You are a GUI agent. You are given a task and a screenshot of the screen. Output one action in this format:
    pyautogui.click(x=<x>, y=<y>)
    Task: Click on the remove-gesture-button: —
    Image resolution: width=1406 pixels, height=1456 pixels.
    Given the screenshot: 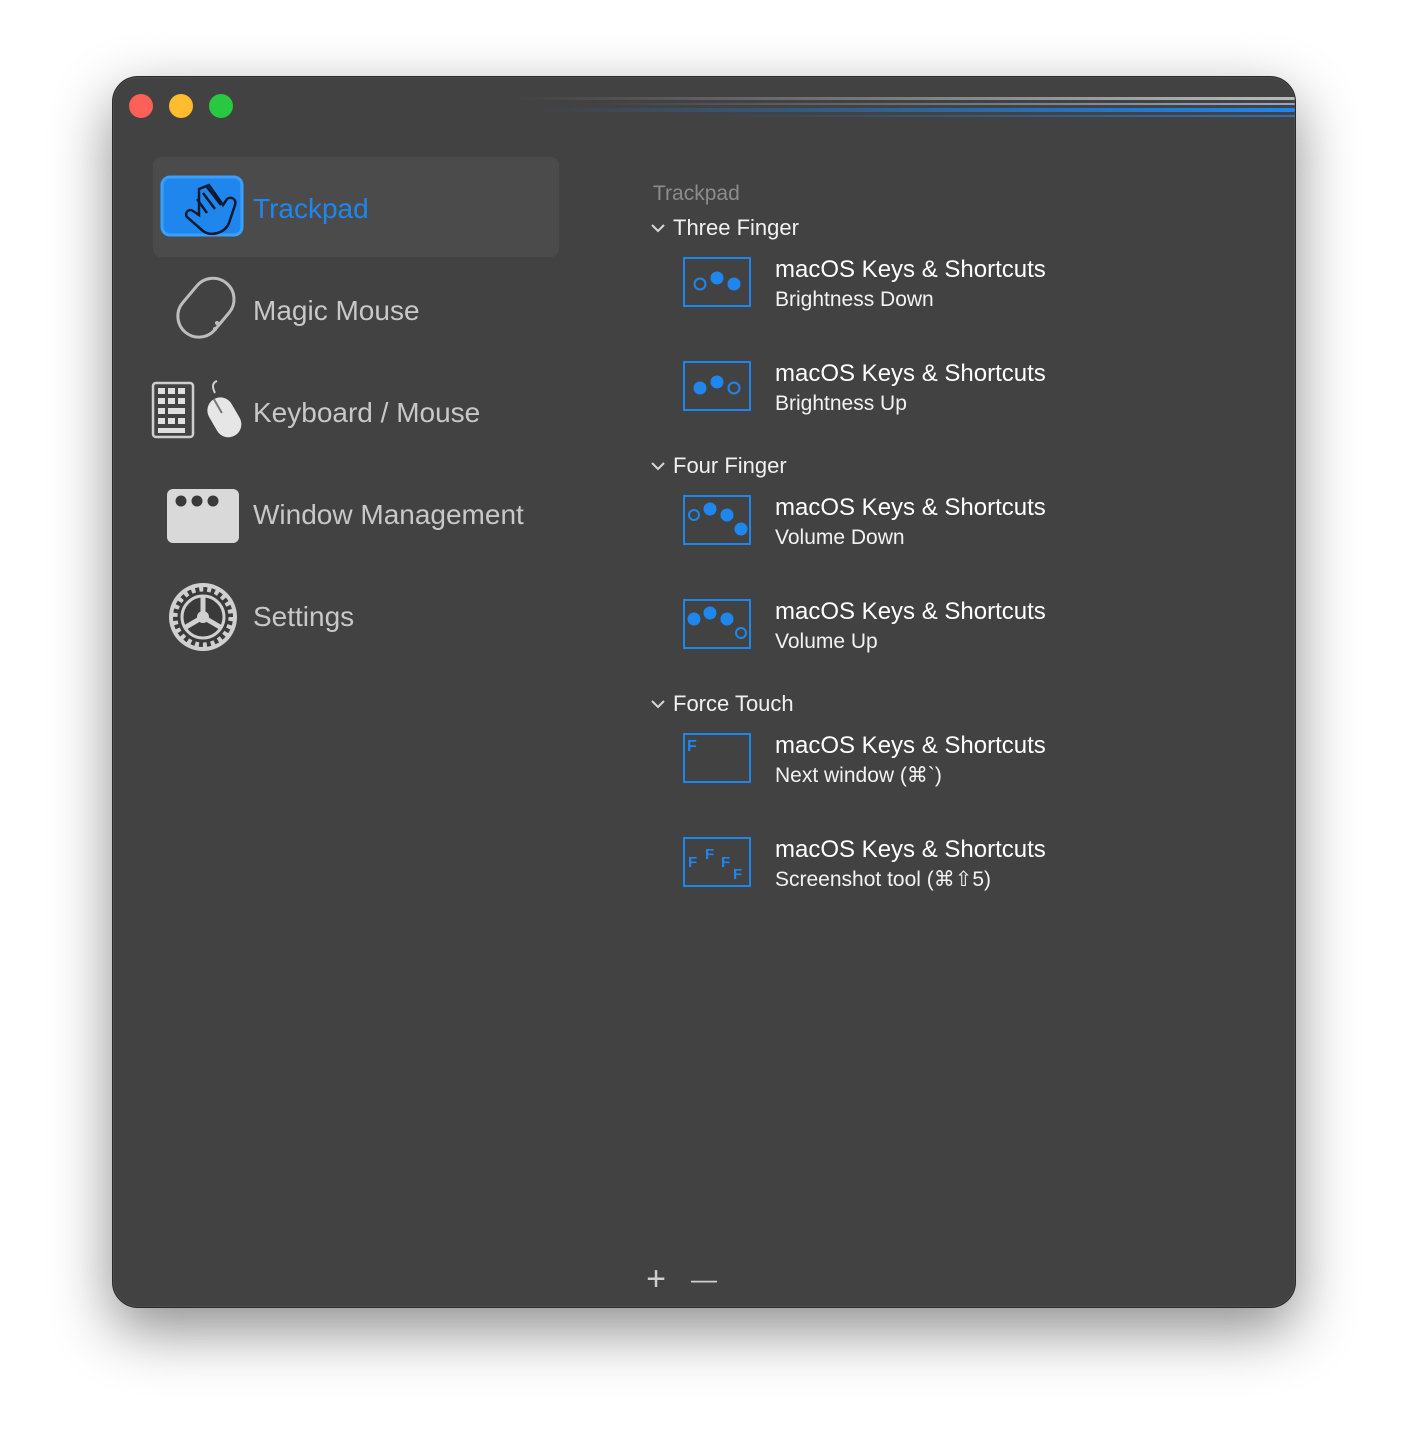 What is the action you would take?
    pyautogui.click(x=704, y=1280)
    